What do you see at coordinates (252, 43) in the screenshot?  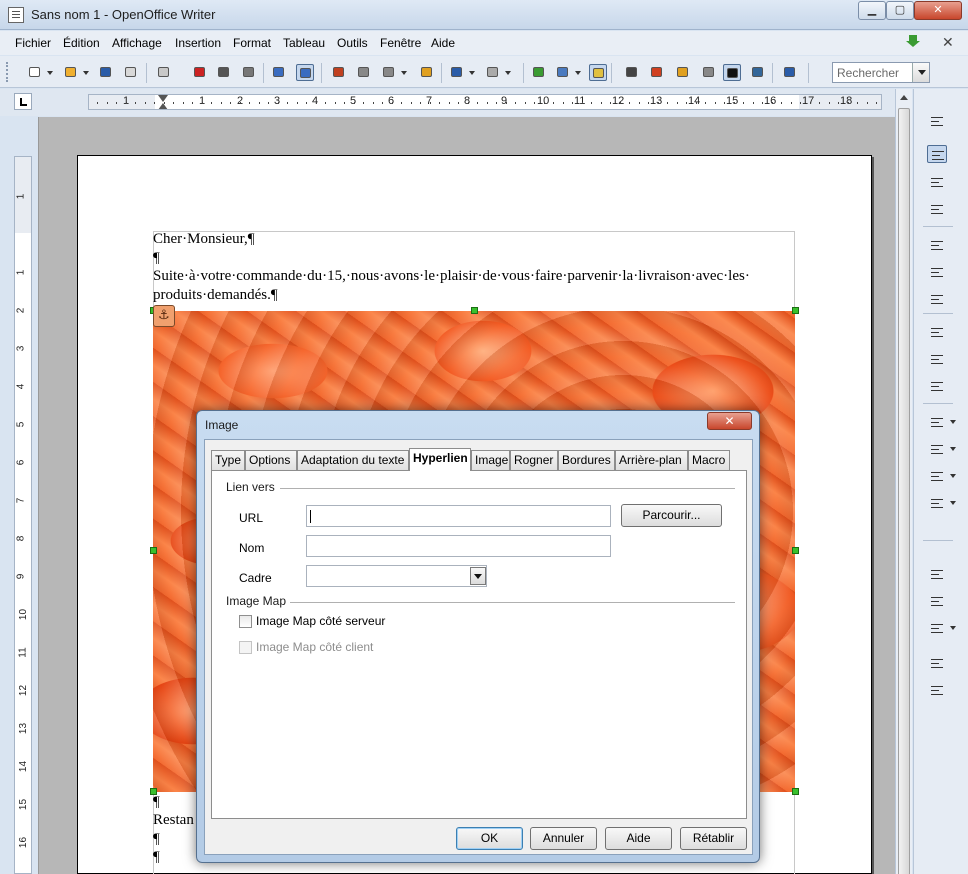 I see `menu-format: Format` at bounding box center [252, 43].